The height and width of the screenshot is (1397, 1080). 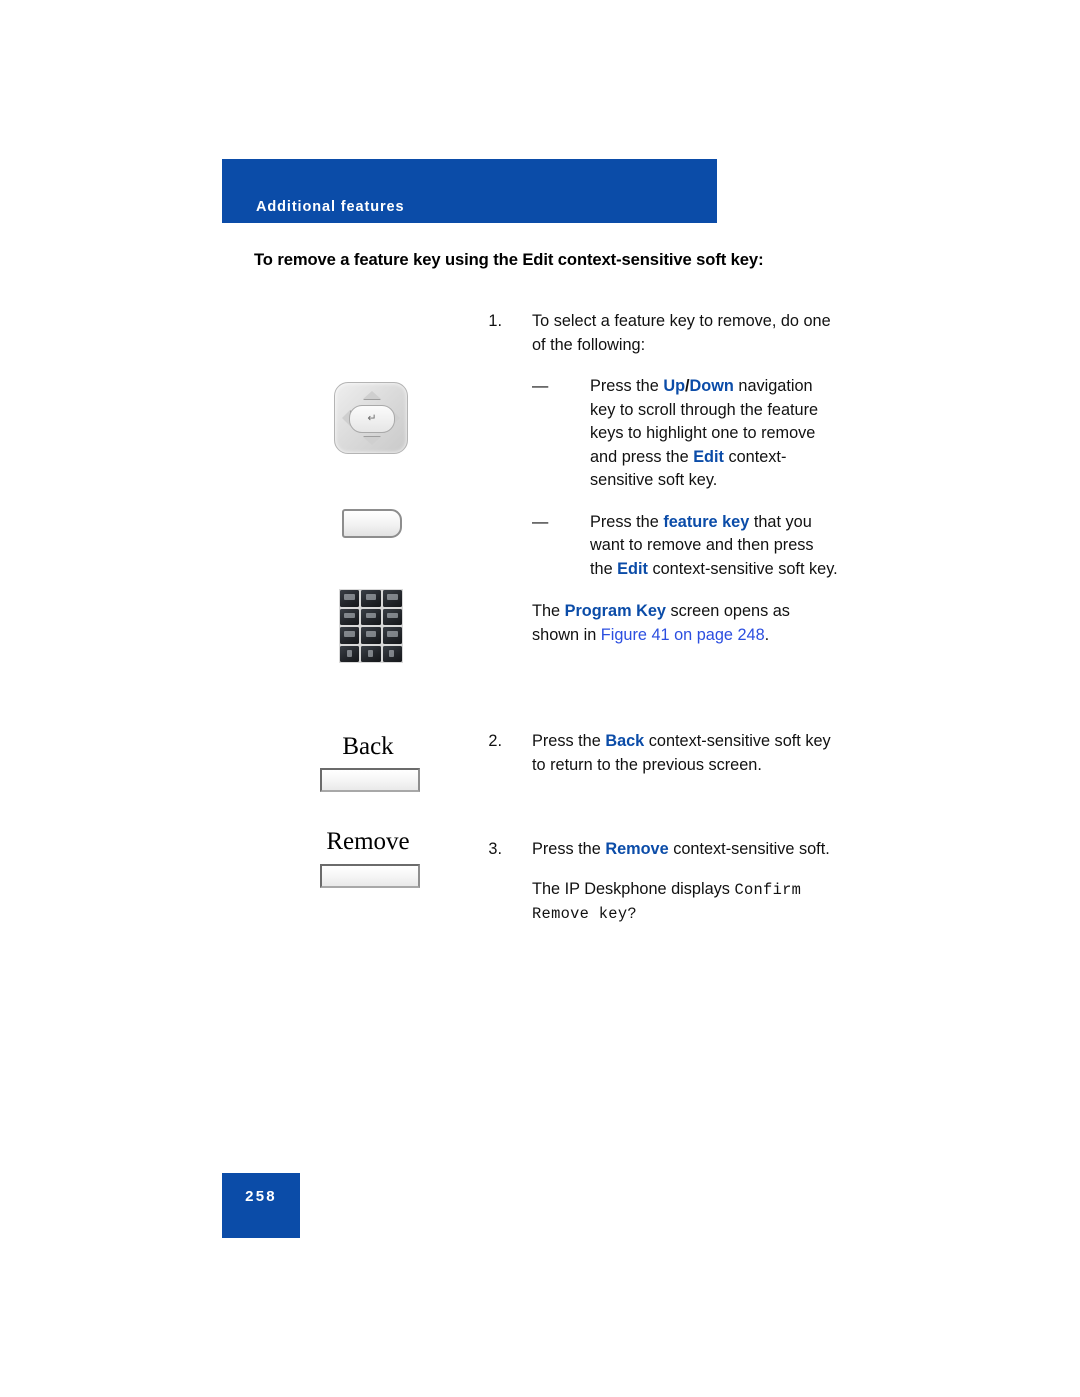 I want to click on page-number: 258, so click(x=261, y=1196).